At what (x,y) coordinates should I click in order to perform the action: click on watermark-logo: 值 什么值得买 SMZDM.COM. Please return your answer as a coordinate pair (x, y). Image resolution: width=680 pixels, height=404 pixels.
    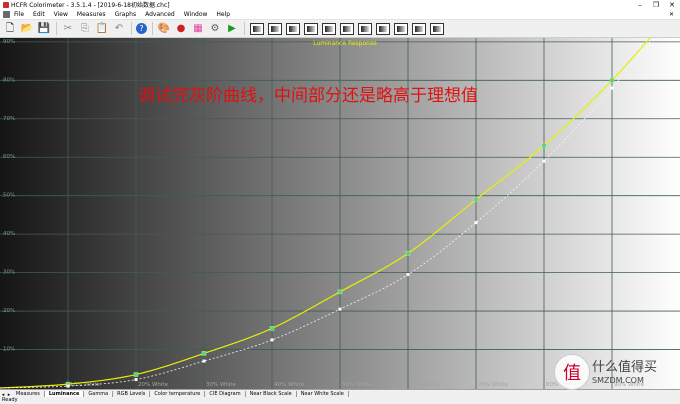
    Looking at the image, I should click on (614, 378).